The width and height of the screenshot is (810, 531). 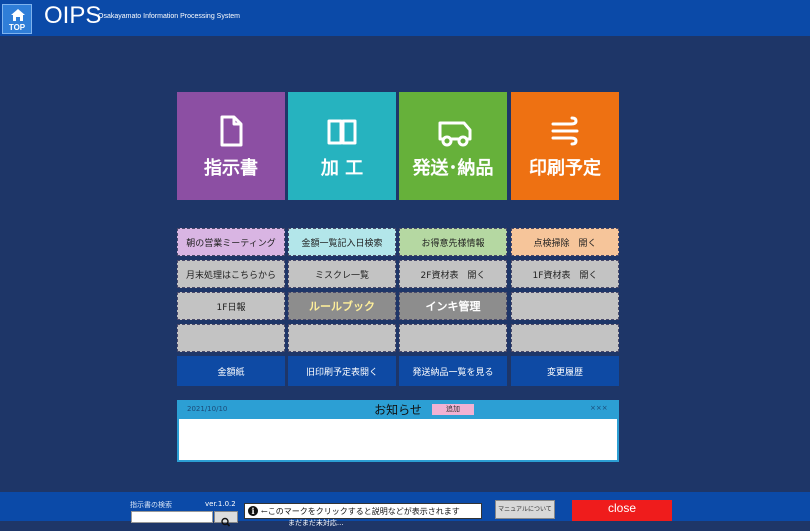 What do you see at coordinates (231, 274) in the screenshot?
I see `month-end-button: 月末処理はこちらから` at bounding box center [231, 274].